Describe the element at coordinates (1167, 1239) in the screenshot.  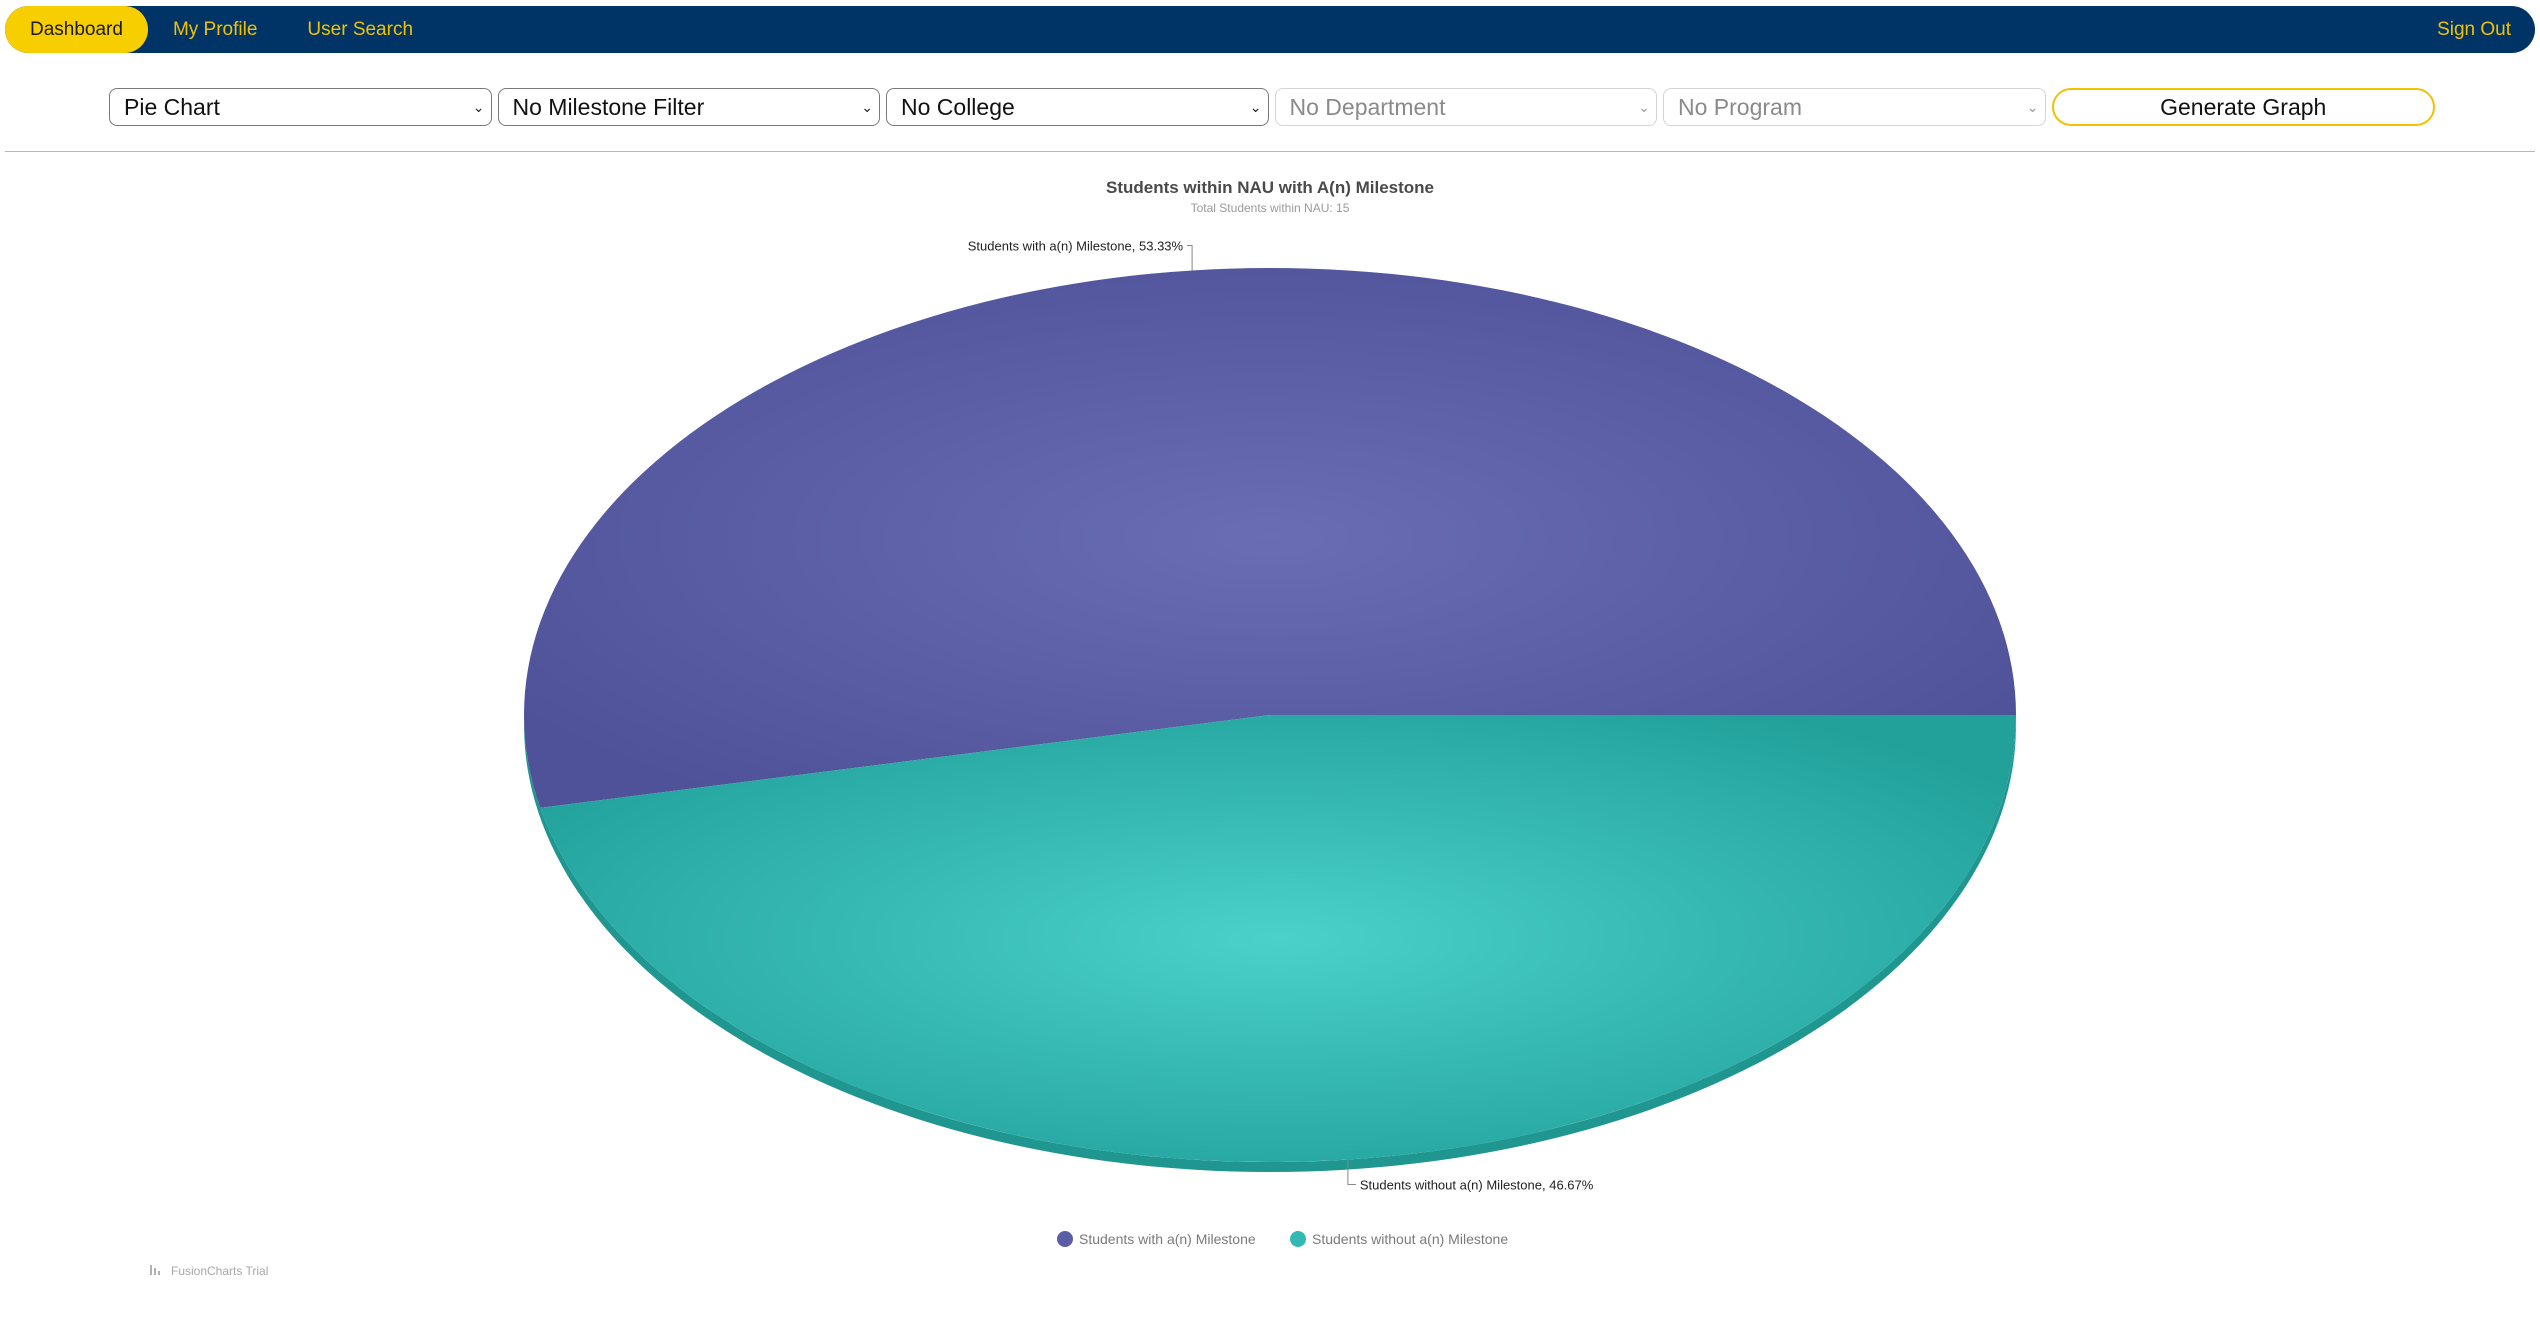
I see `legend-item-1: Students with a(n) Milestone` at that location.